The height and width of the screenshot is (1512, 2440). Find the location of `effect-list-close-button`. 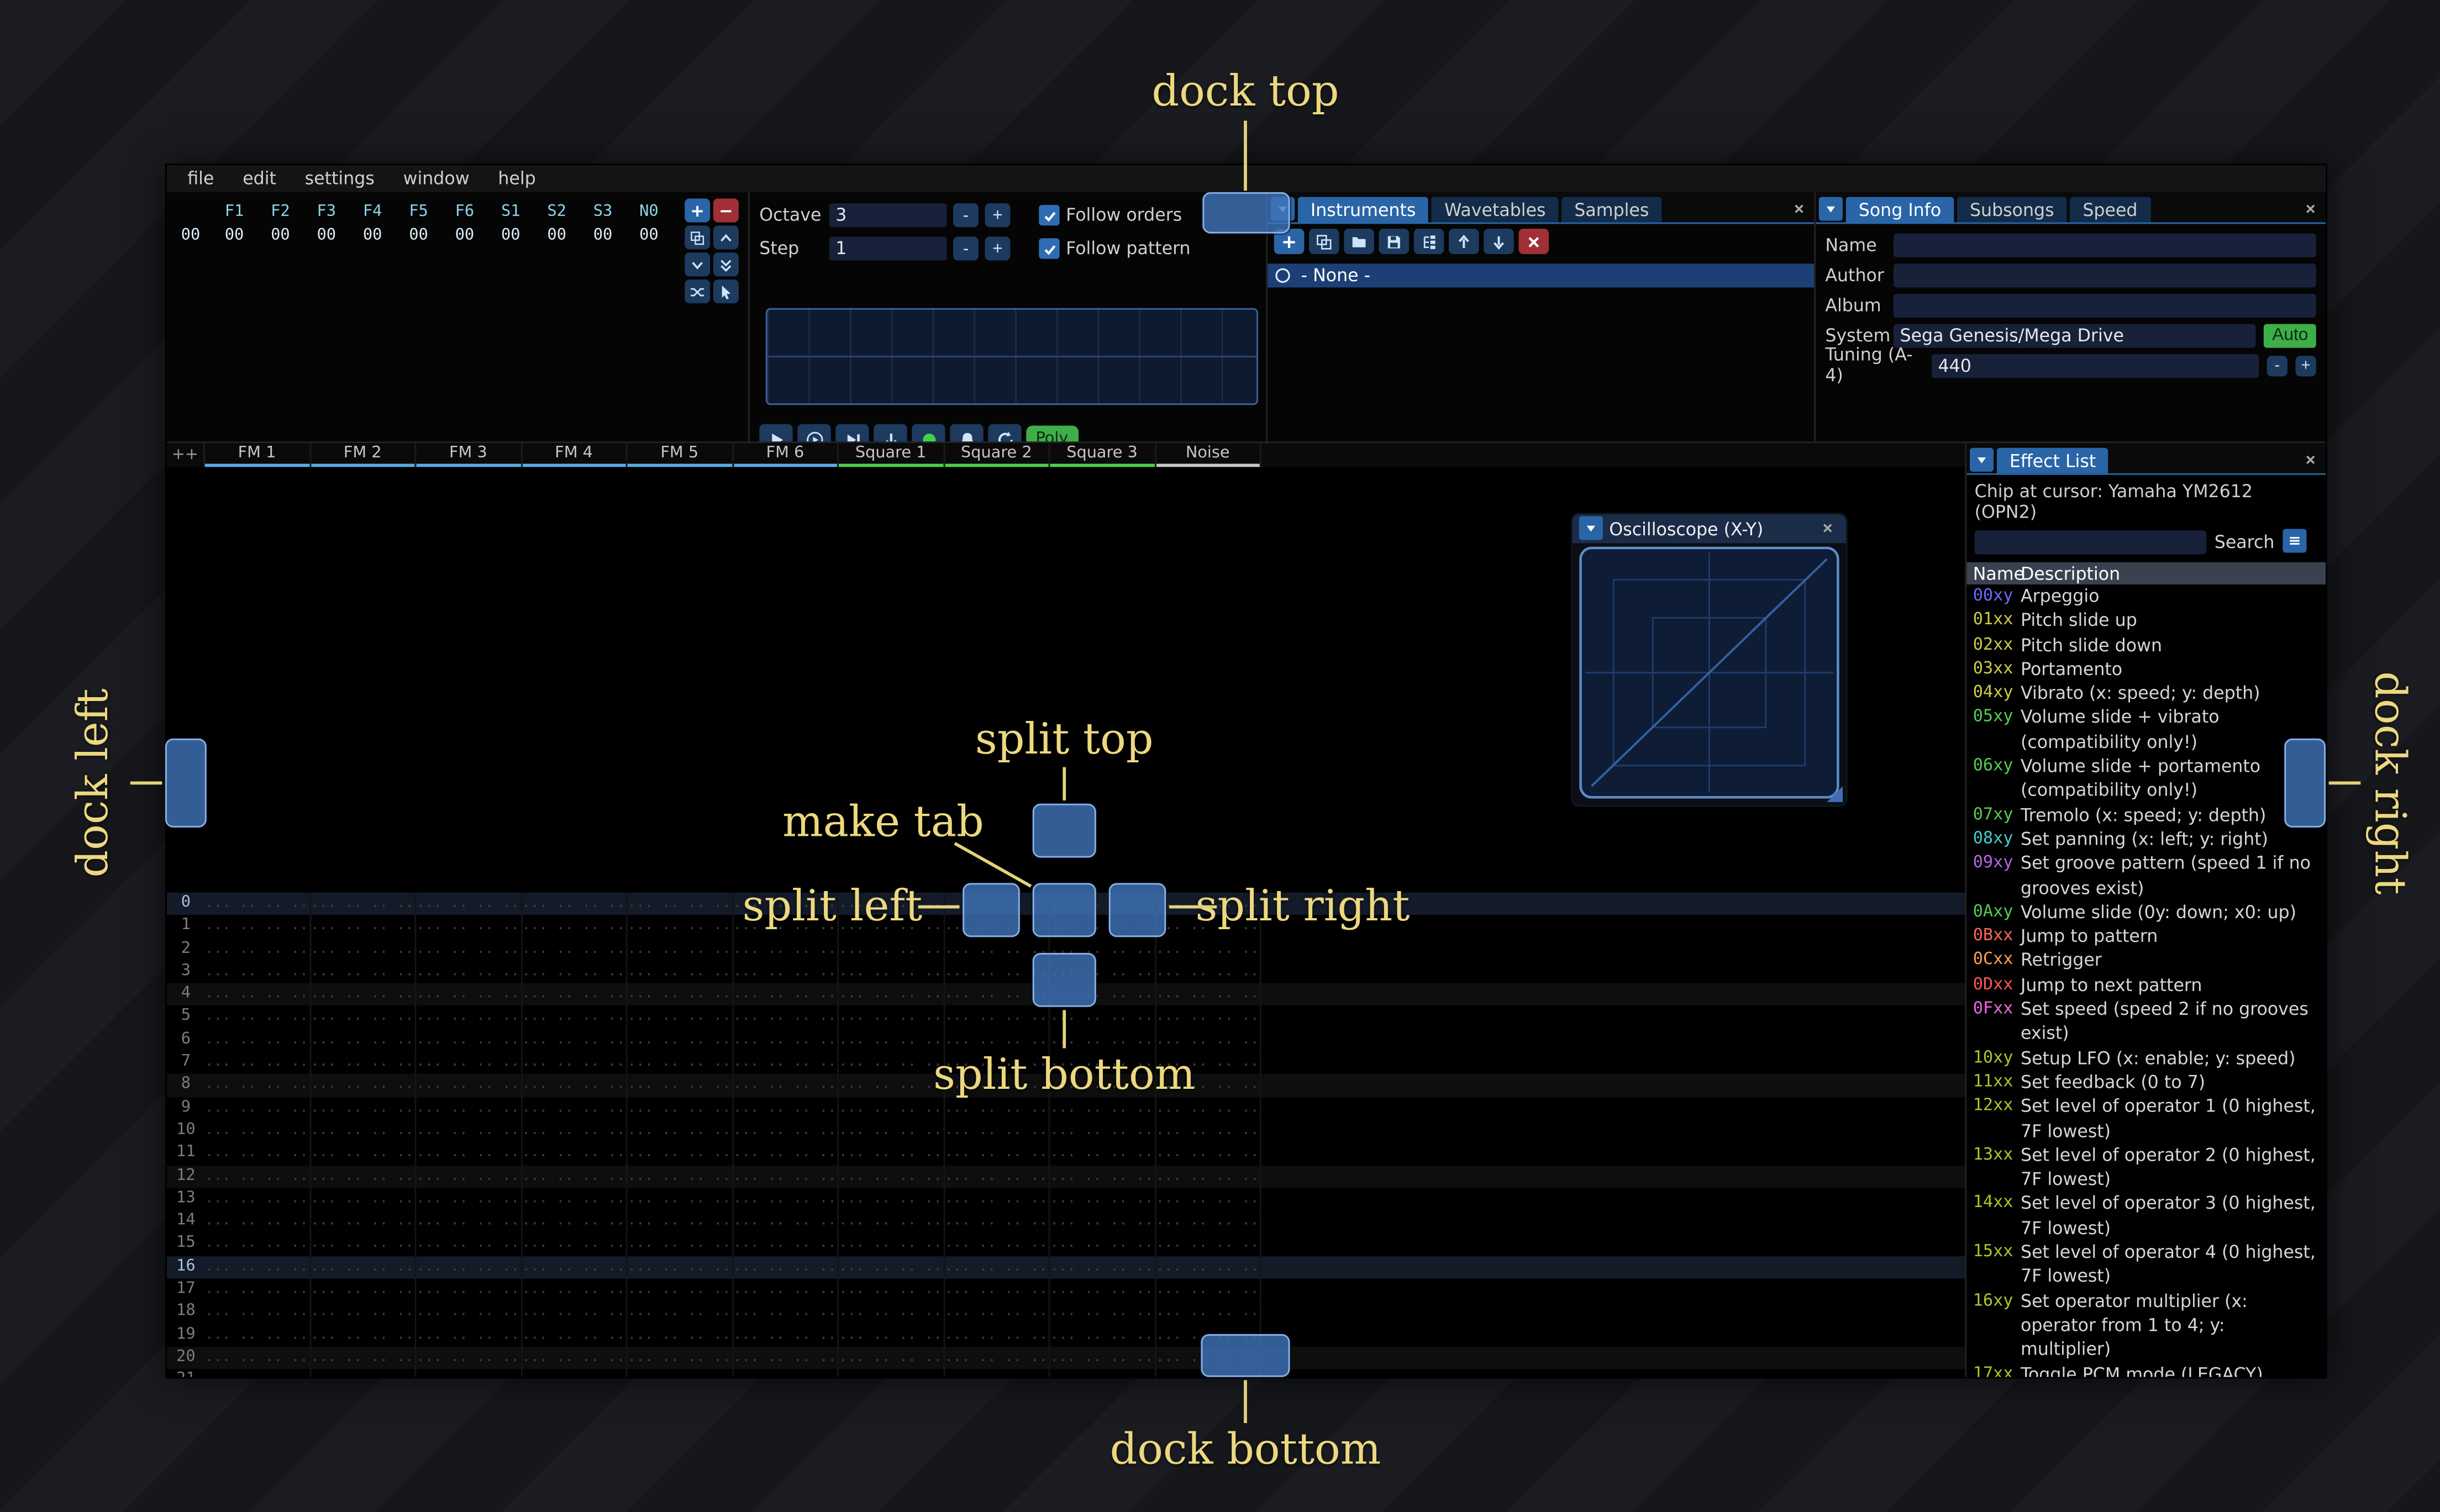

effect-list-close-button is located at coordinates (2310, 460).